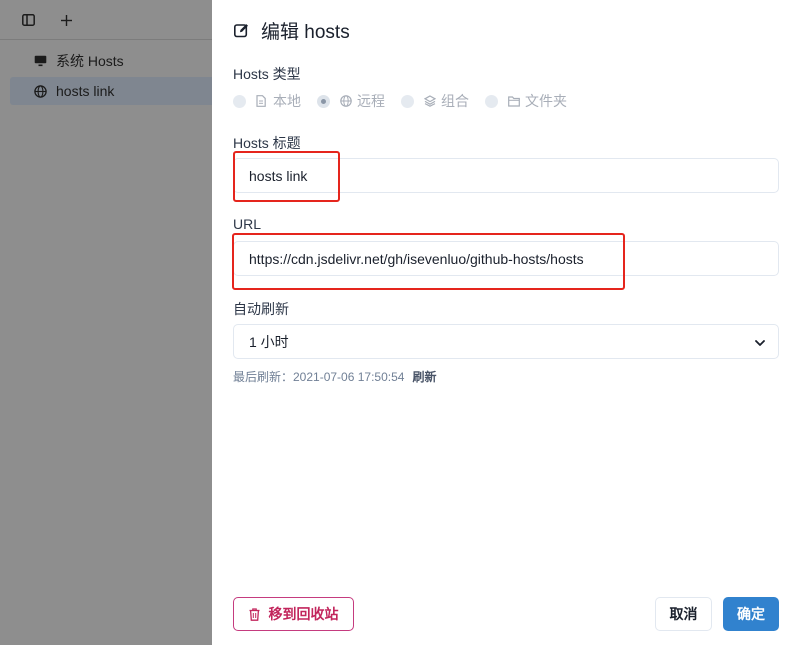  What do you see at coordinates (261, 309) in the screenshot?
I see `auto-refresh-label: 自动刷新` at bounding box center [261, 309].